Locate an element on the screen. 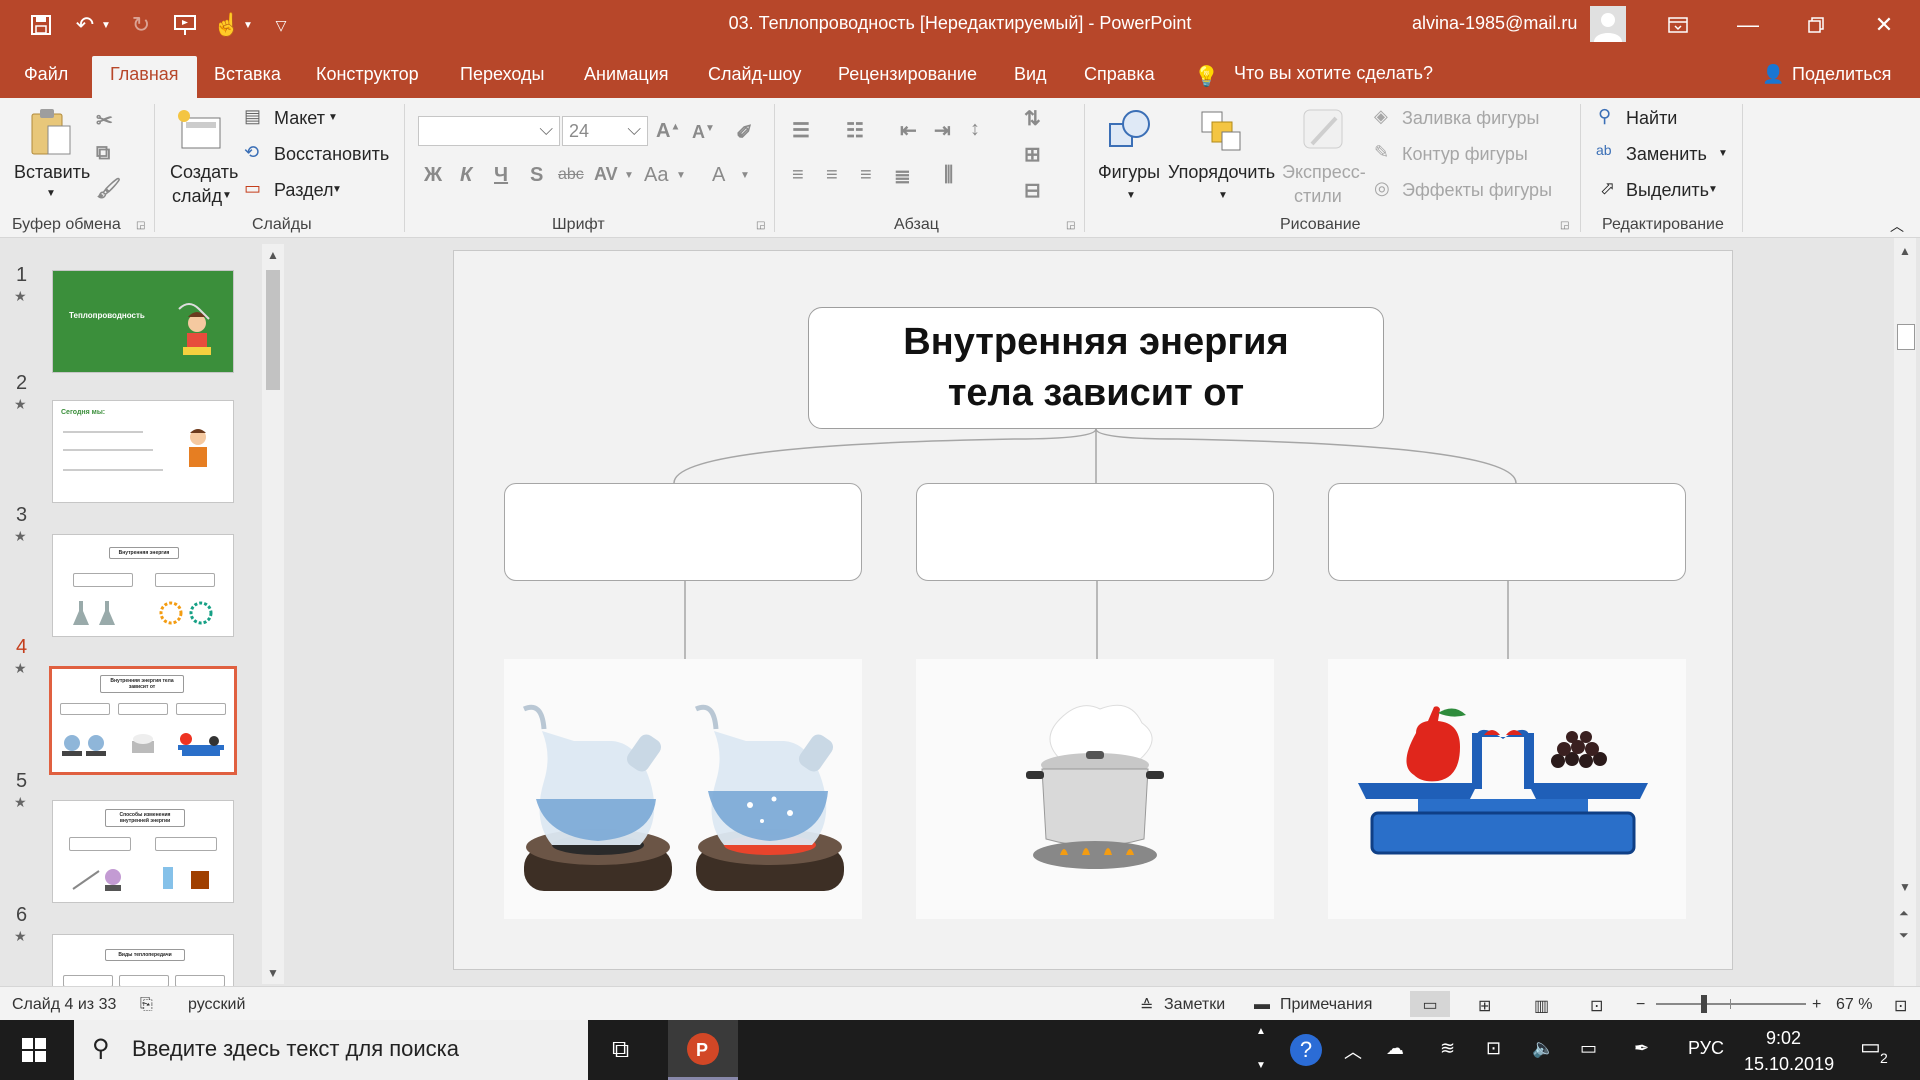  battery-icon: ▭ is located at coordinates (1588, 1048).